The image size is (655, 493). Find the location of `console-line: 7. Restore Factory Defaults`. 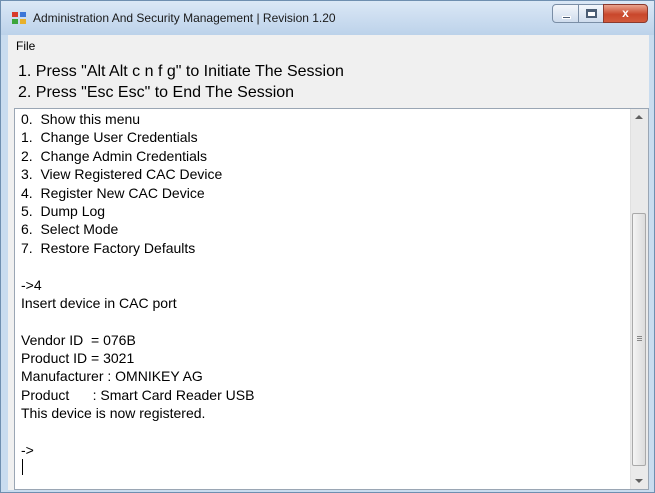

console-line: 7. Restore Factory Defaults is located at coordinates (108, 247).